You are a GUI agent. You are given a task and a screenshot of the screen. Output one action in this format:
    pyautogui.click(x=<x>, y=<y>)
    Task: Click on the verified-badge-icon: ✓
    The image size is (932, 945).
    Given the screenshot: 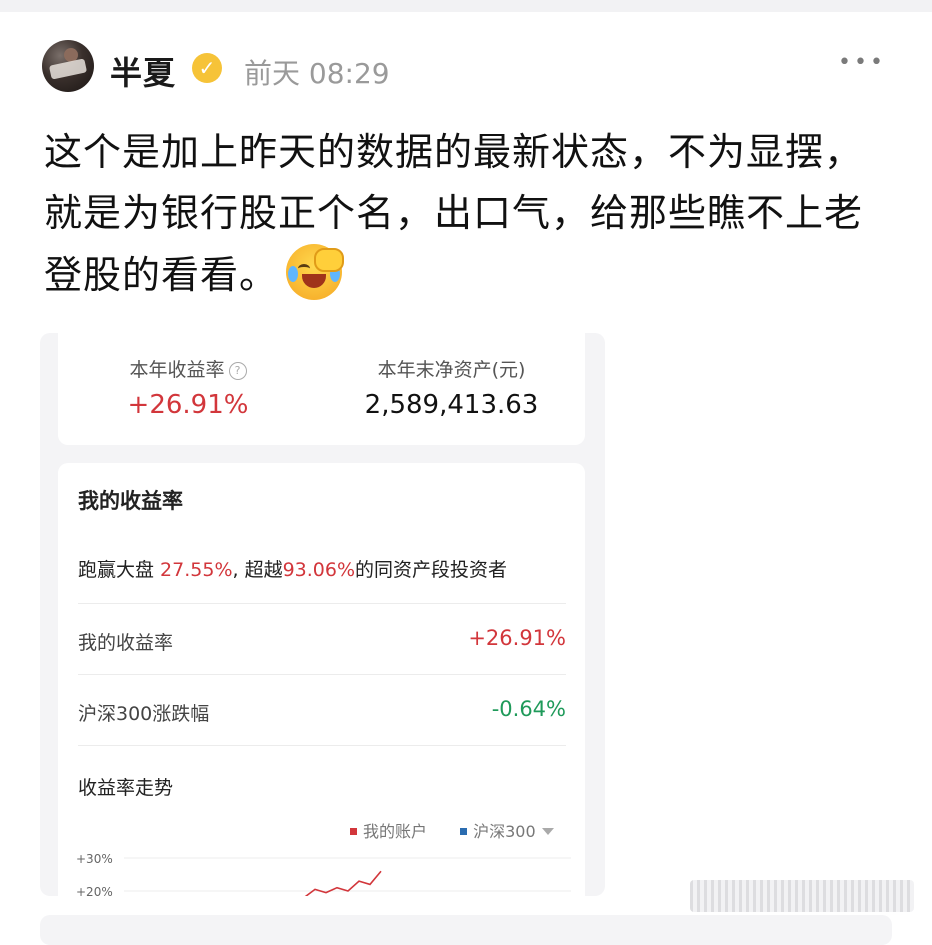 What is the action you would take?
    pyautogui.click(x=207, y=68)
    